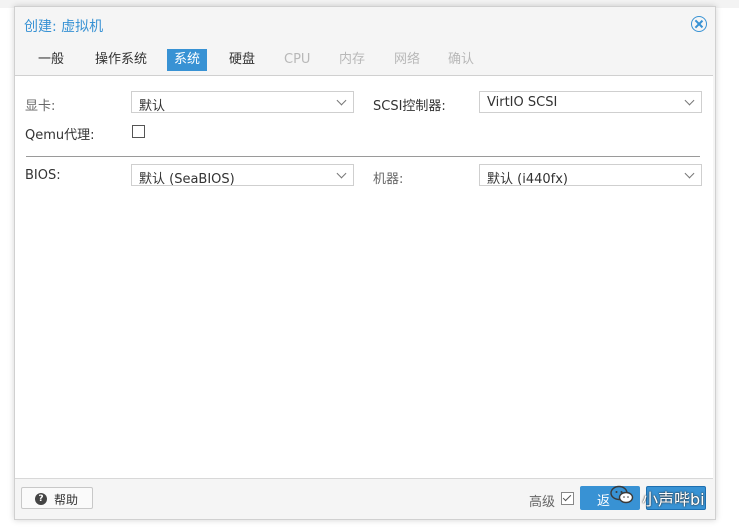 This screenshot has height=530, width=739. Describe the element at coordinates (187, 179) in the screenshot. I see `bios-value: 默认 (SeaBIOS)` at that location.